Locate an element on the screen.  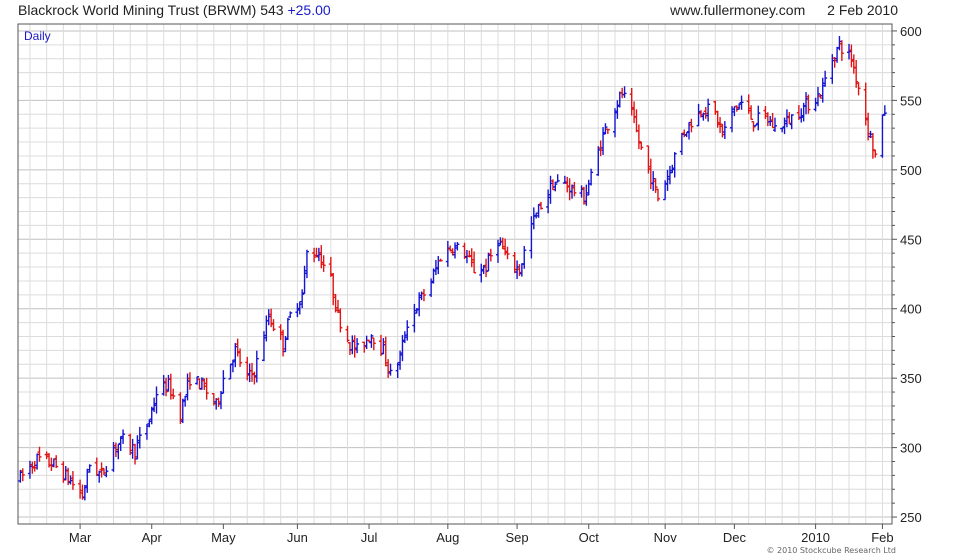
x-tick-label: Jul is located at coordinates (369, 537).